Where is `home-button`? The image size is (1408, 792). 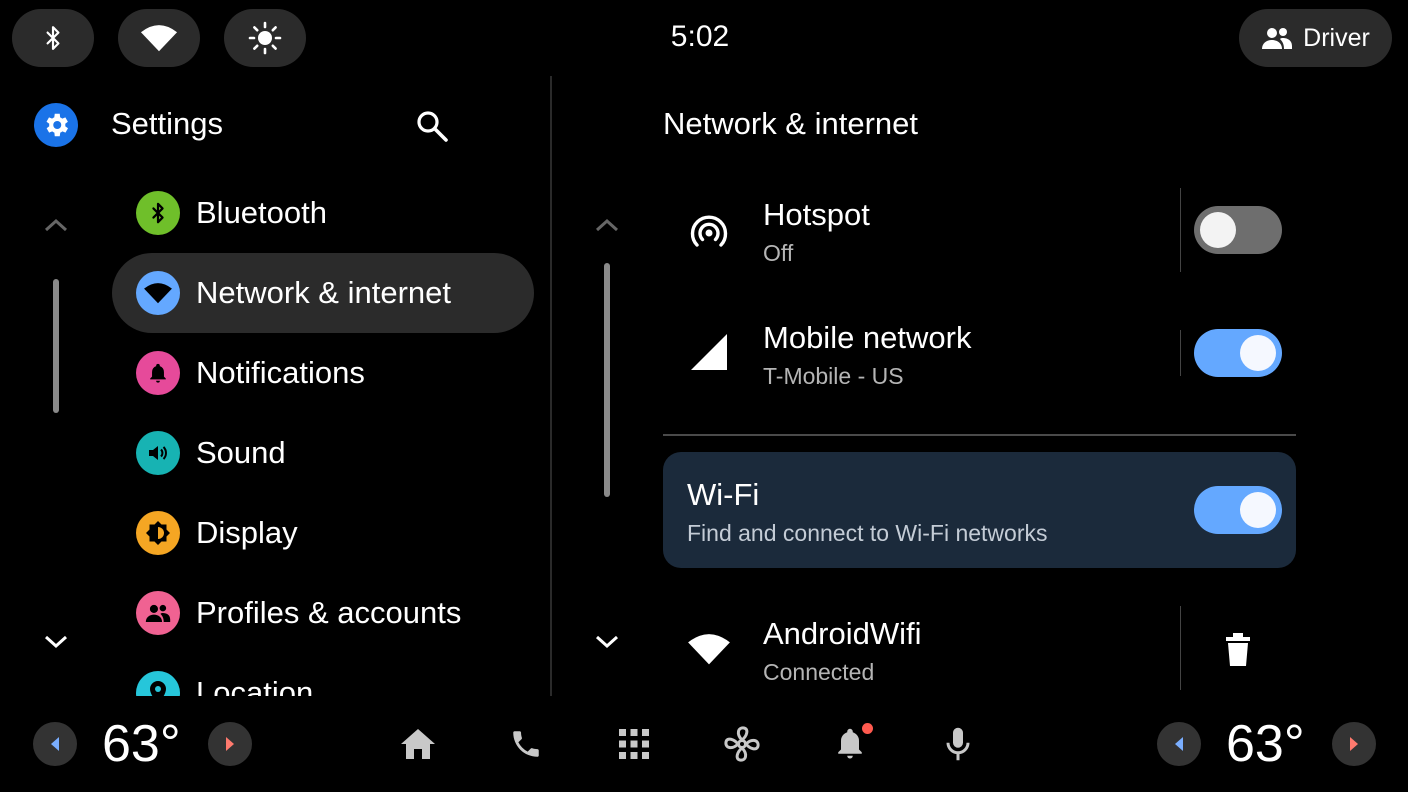 home-button is located at coordinates (418, 744).